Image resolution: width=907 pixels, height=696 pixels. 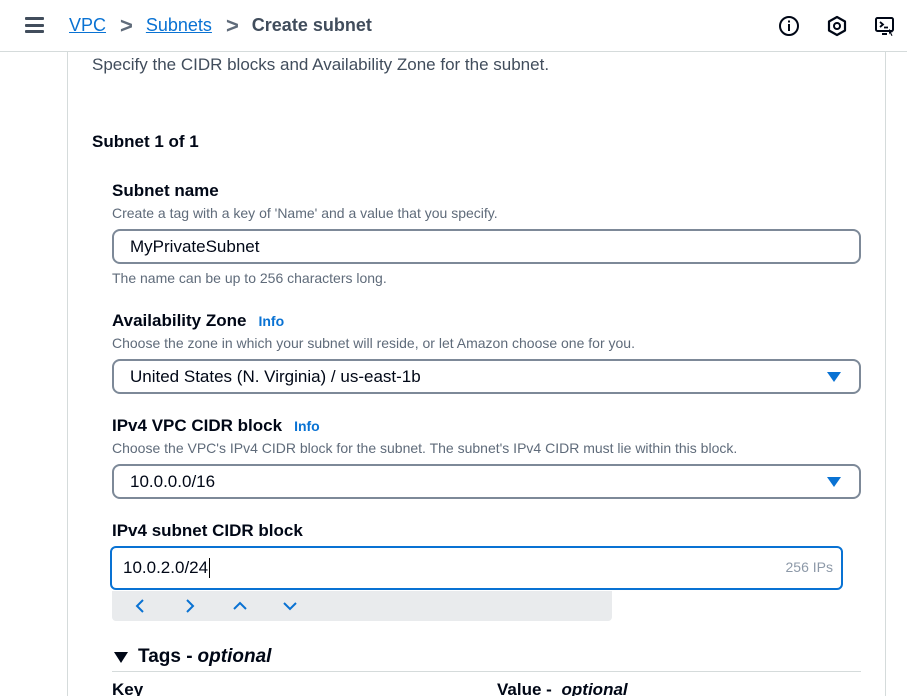 I want to click on left-arrow-icon, so click(x=140, y=606).